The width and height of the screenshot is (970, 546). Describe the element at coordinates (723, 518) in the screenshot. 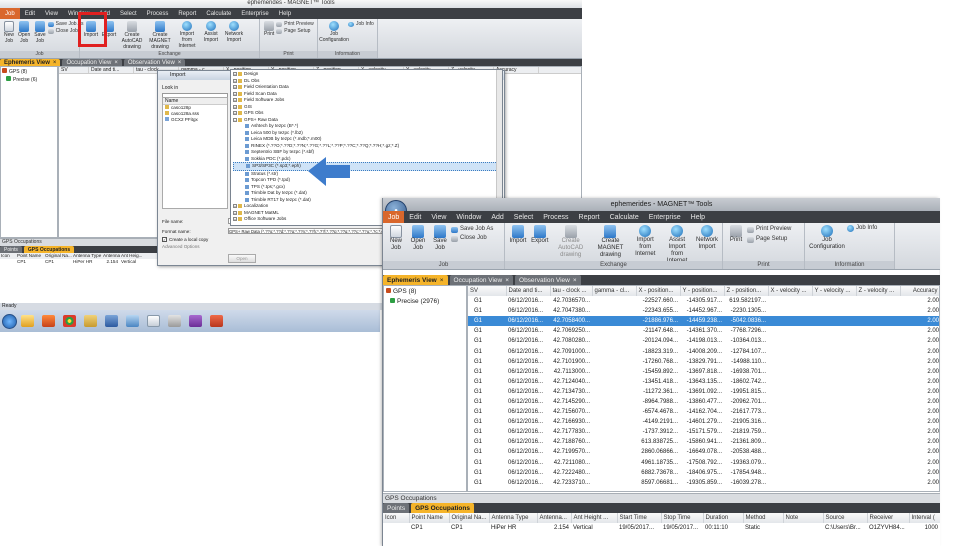

I see `column-header: Duration` at that location.